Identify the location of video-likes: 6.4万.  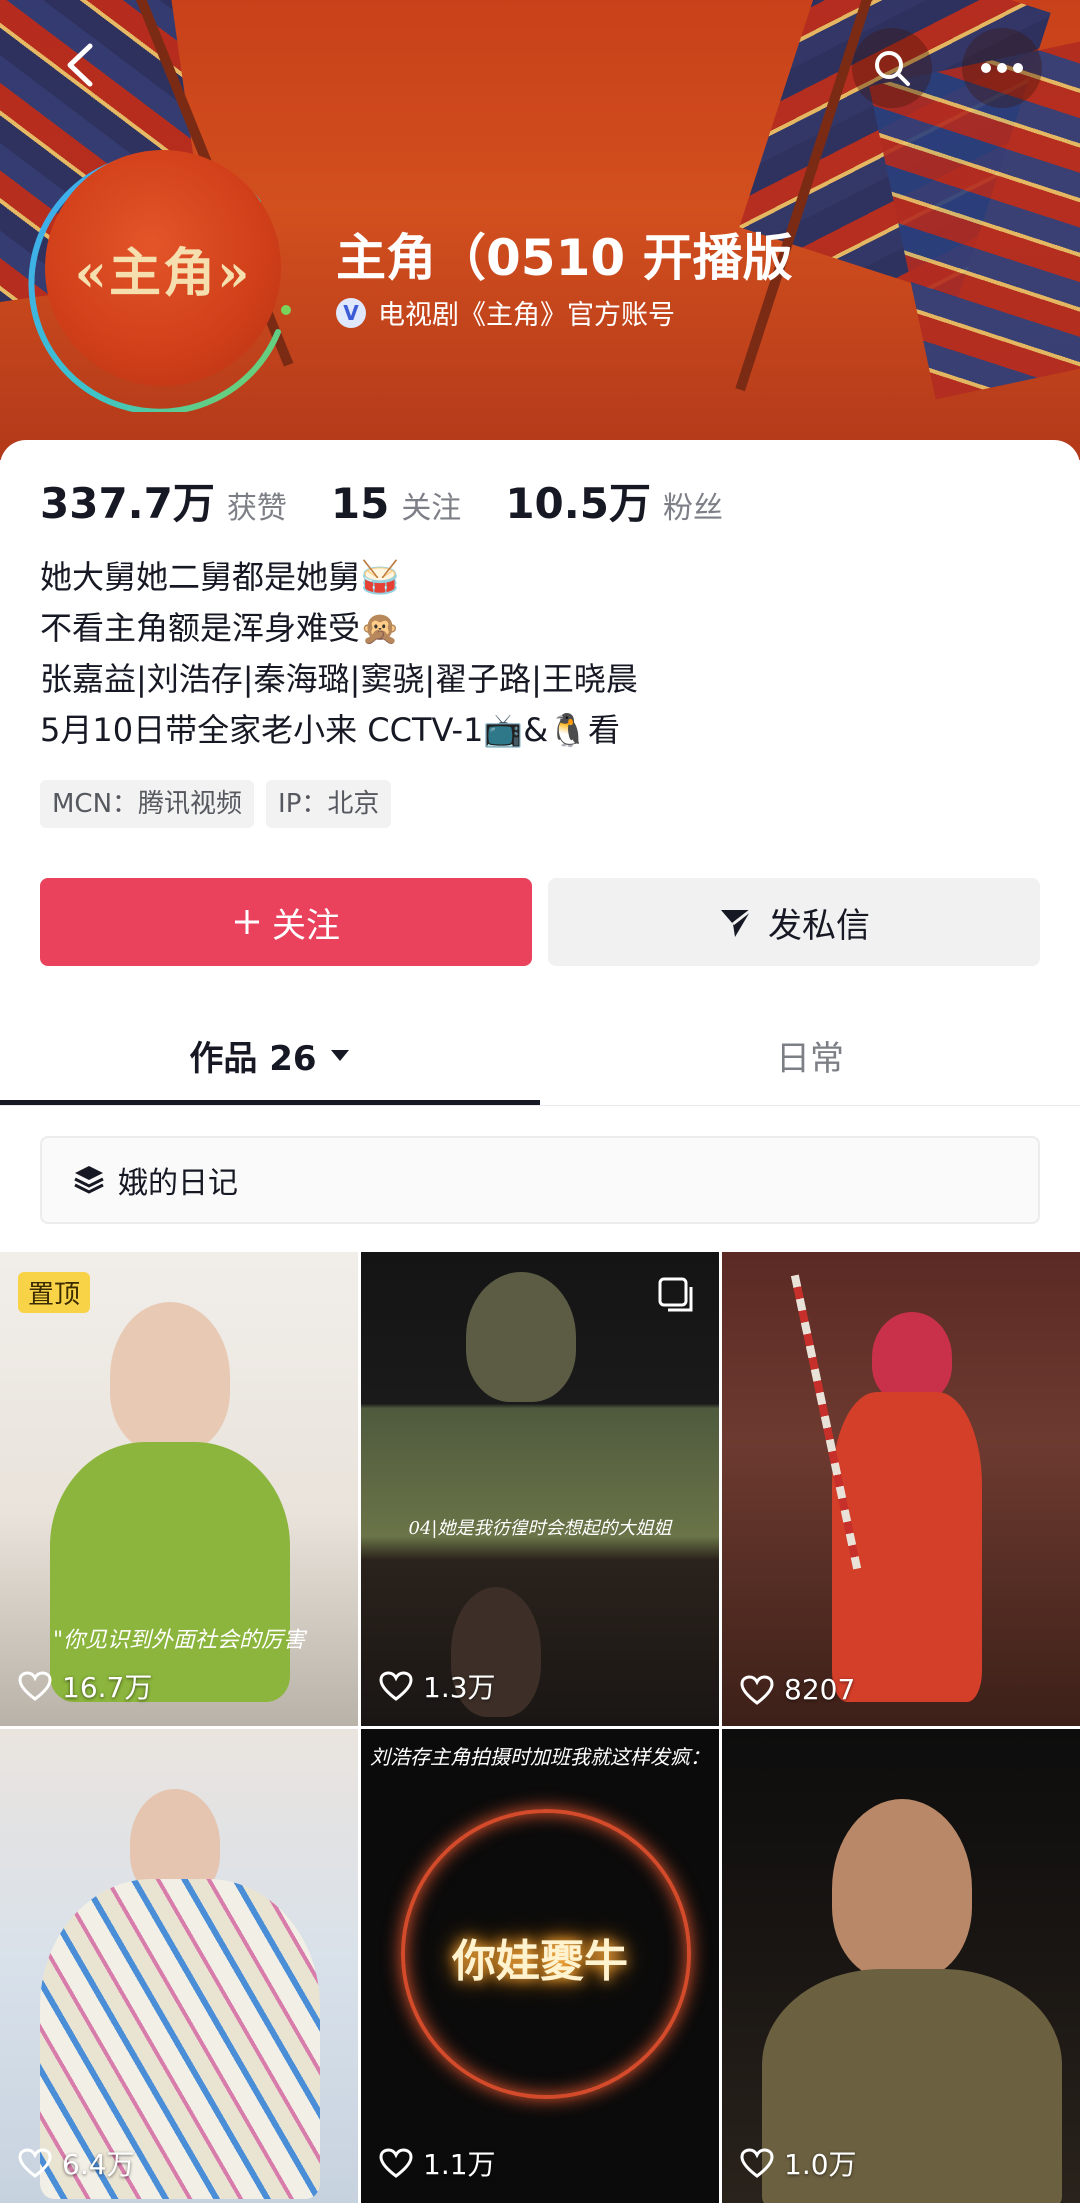
(76, 2163).